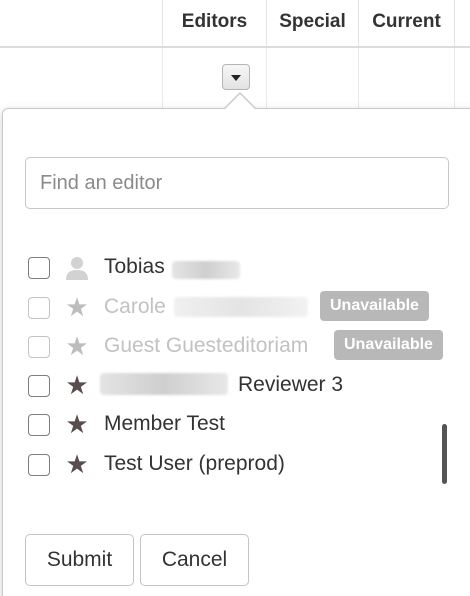 Image resolution: width=470 pixels, height=596 pixels. I want to click on editor-name: Carole, so click(135, 306).